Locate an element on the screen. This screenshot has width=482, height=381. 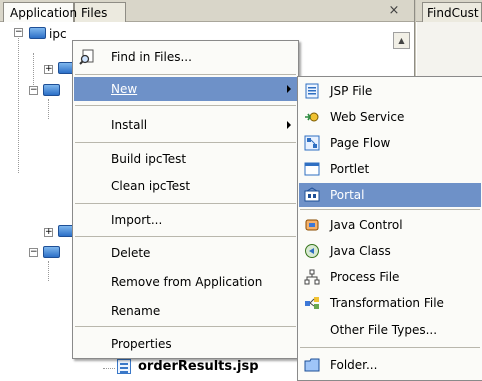
menu-label: New is located at coordinates (124, 89).